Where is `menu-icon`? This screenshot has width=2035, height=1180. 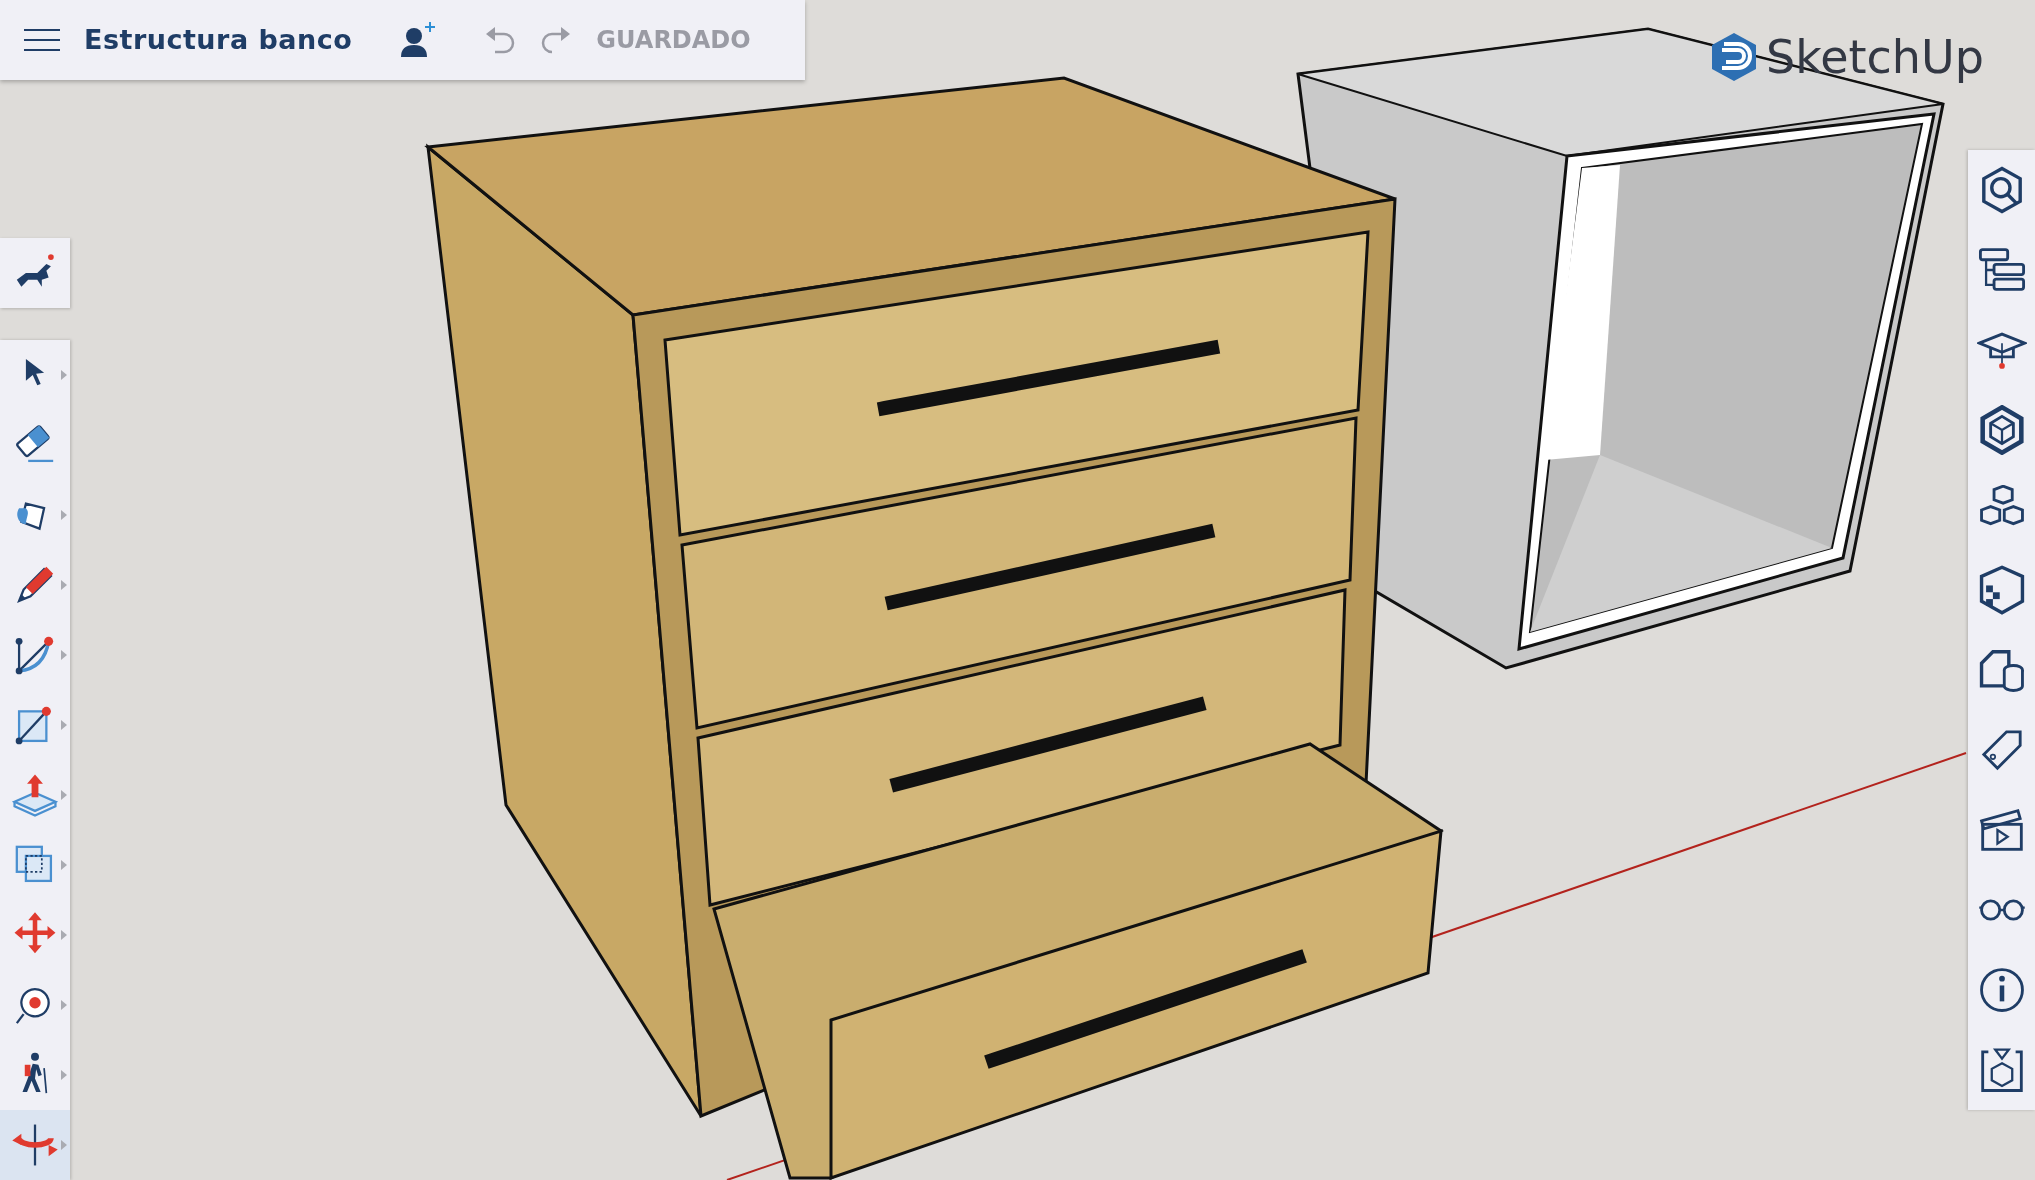 menu-icon is located at coordinates (42, 40).